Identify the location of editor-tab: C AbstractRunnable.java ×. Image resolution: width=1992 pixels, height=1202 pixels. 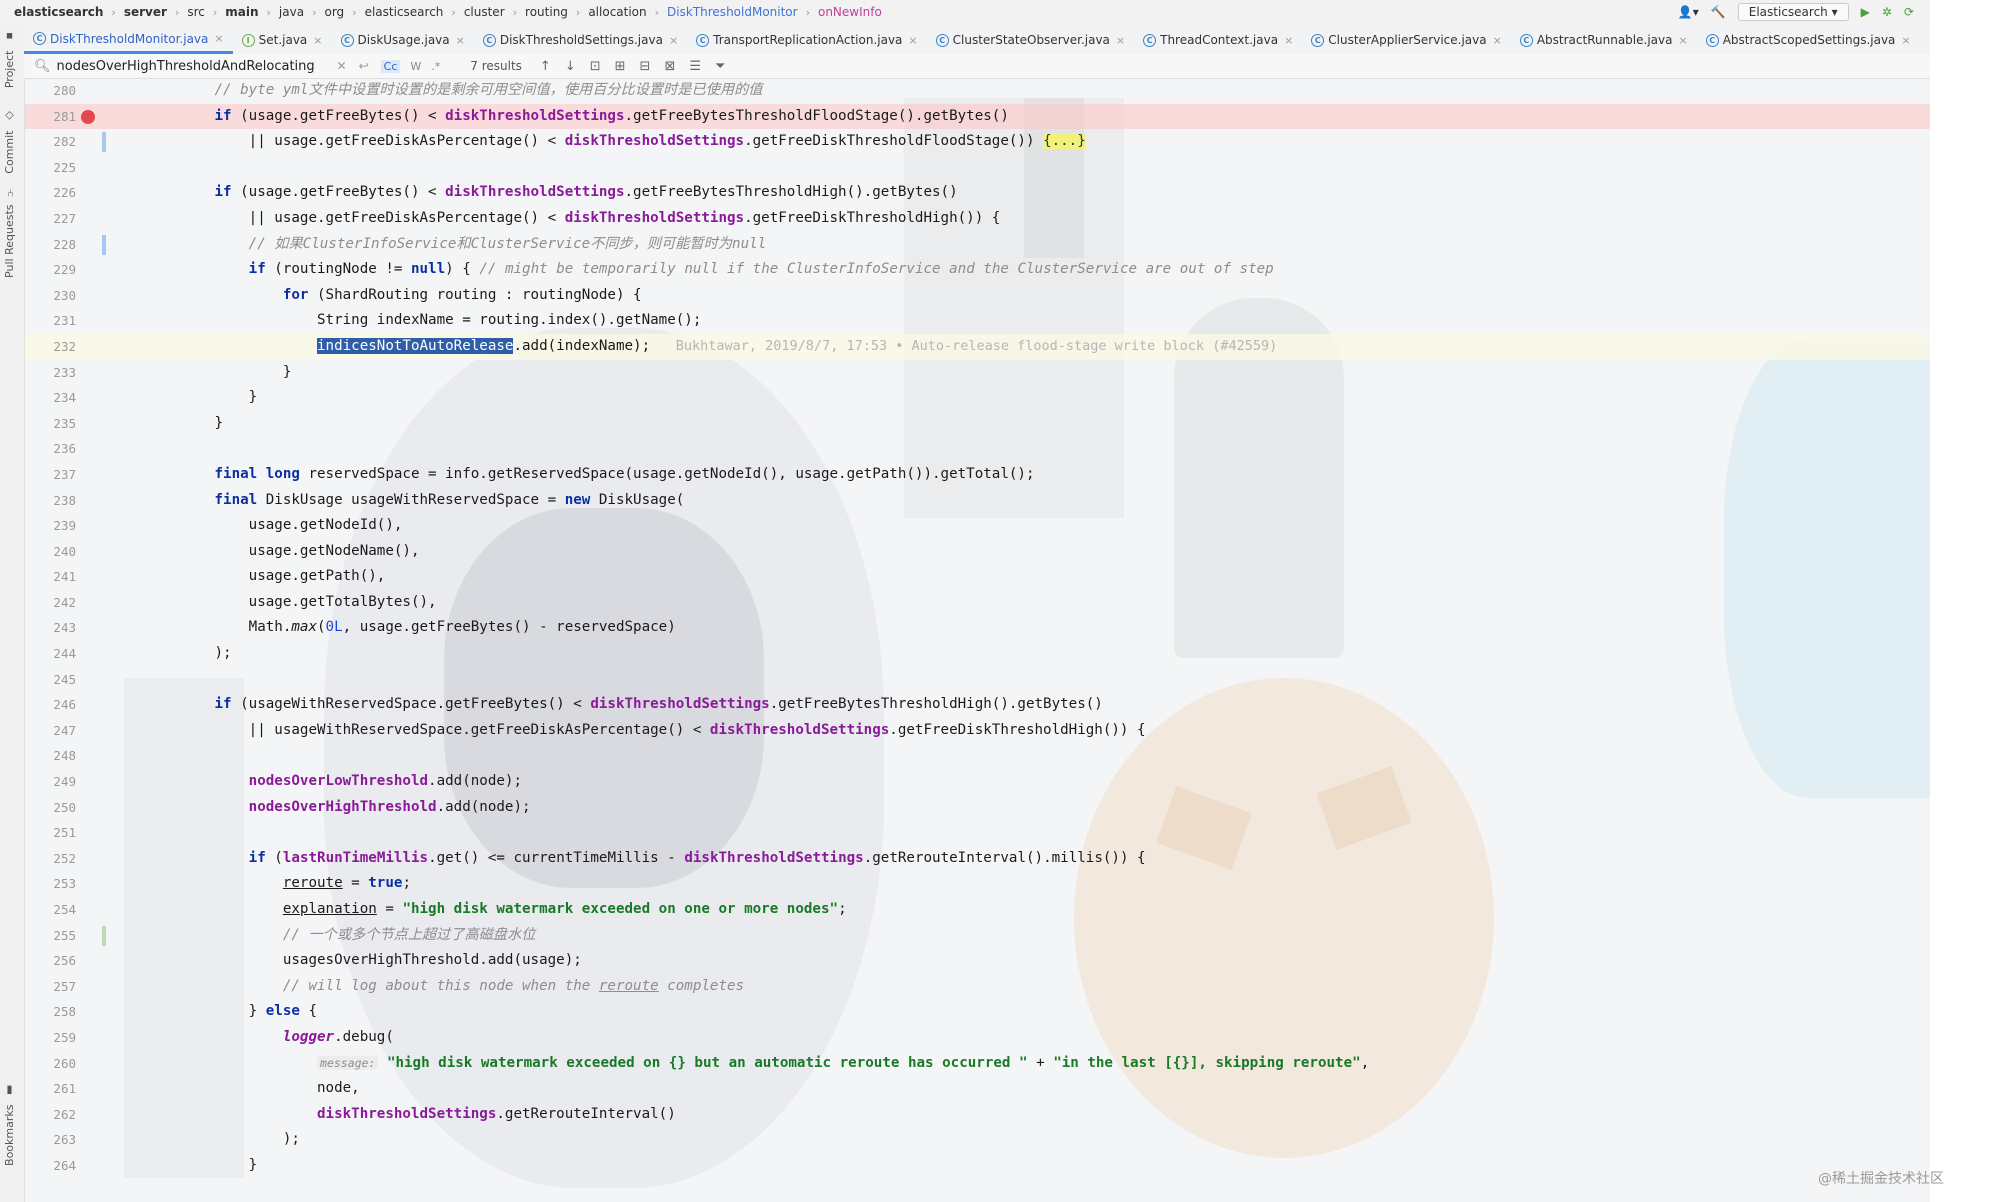
(1604, 40).